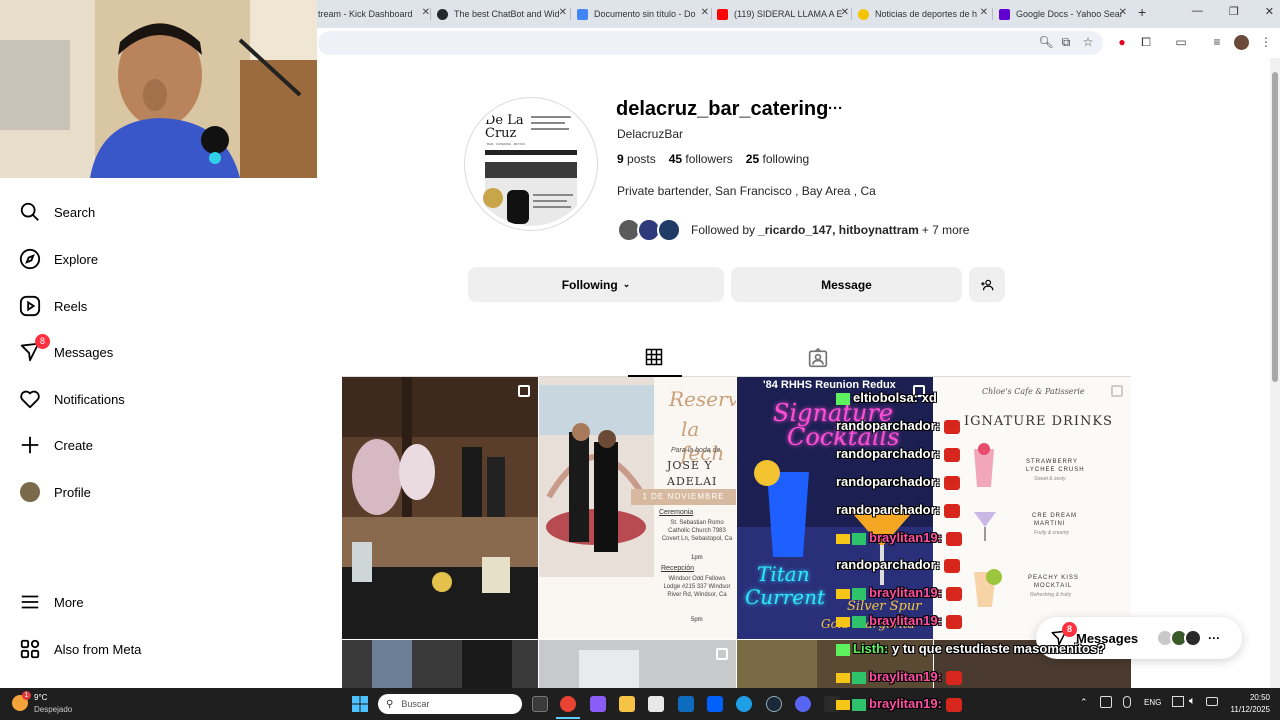 The image size is (1280, 720). Describe the element at coordinates (818, 360) in the screenshot. I see `tab-tagged` at that location.